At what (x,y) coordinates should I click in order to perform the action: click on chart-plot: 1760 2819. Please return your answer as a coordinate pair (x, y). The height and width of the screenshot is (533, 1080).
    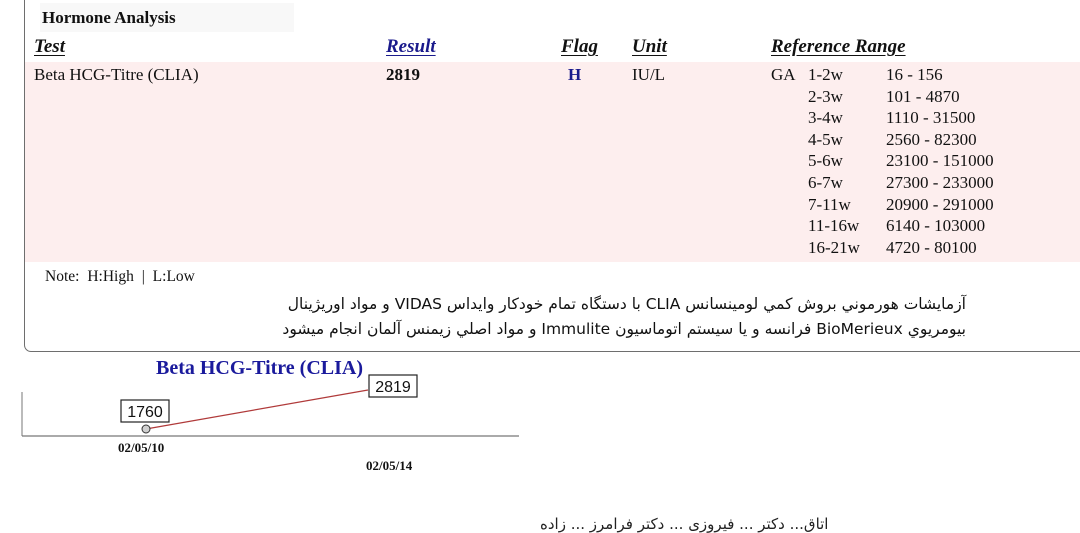
    Looking at the image, I should click on (270, 405).